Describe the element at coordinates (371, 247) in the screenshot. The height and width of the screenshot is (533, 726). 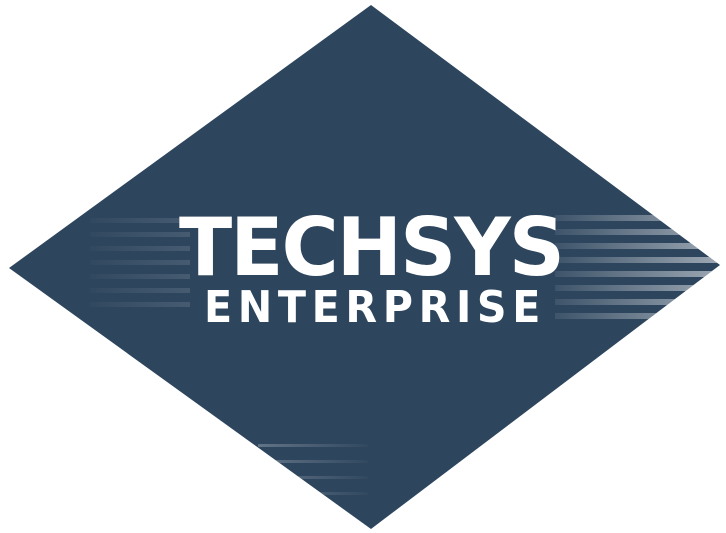
I see `logo-title: TECHSYS` at that location.